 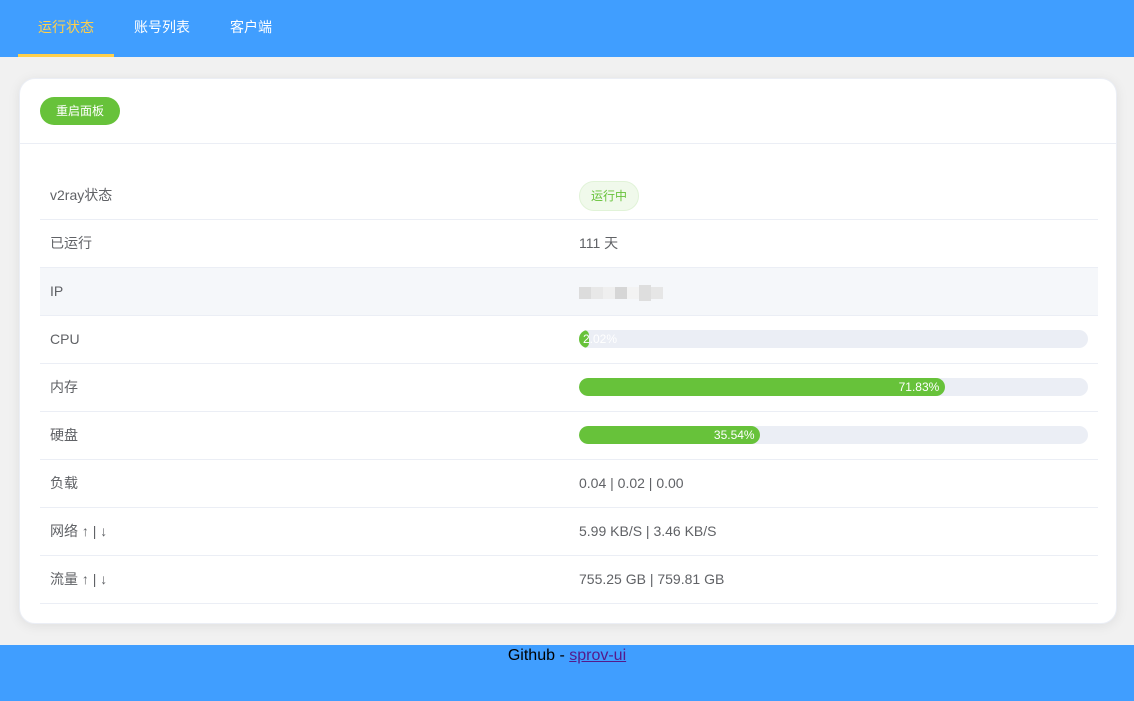 I want to click on tab-accounts: 账号列表, so click(x=162, y=28).